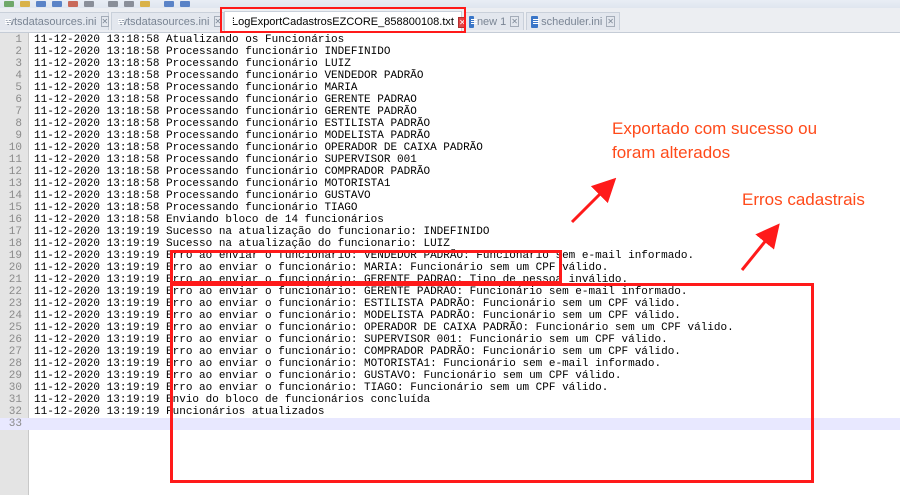  Describe the element at coordinates (760, 247) in the screenshot. I see `errors-arrow` at that location.